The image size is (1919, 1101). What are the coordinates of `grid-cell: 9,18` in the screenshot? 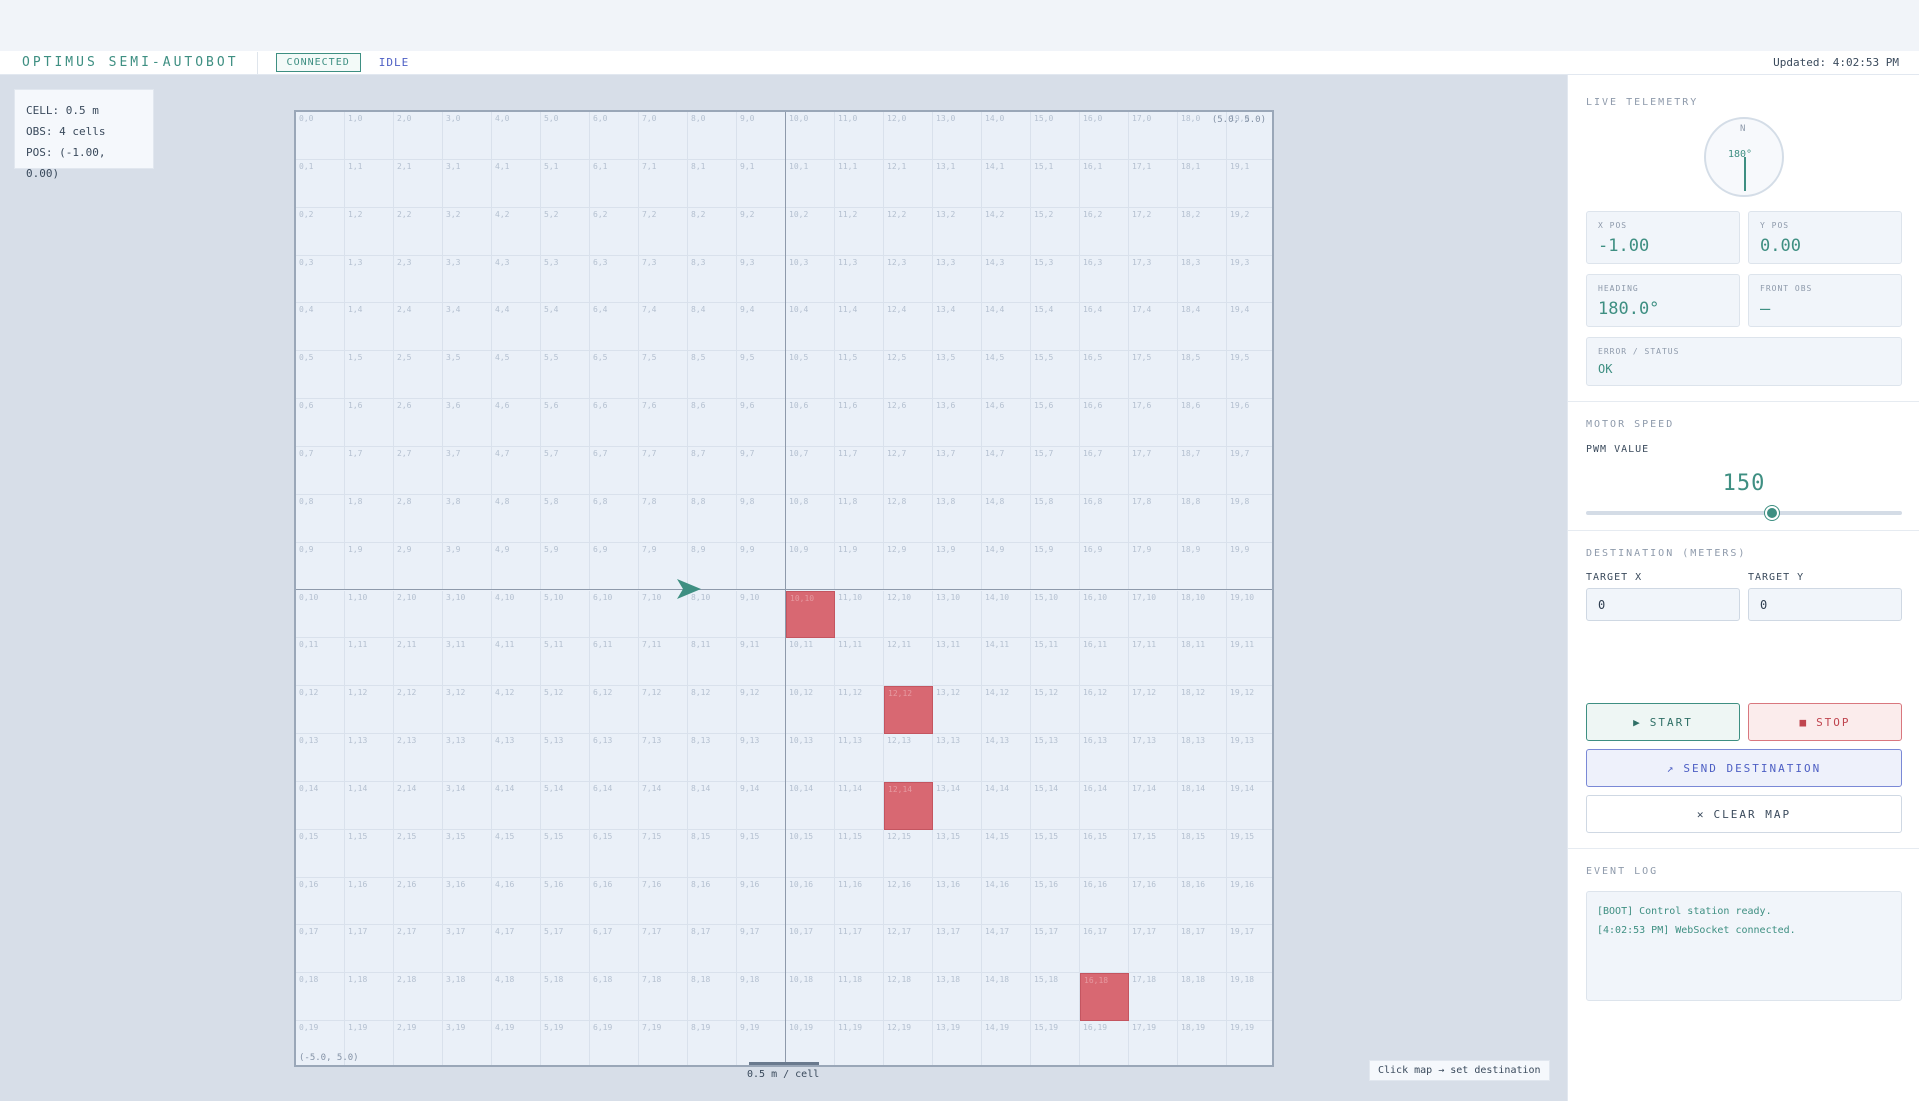 It's located at (761, 997).